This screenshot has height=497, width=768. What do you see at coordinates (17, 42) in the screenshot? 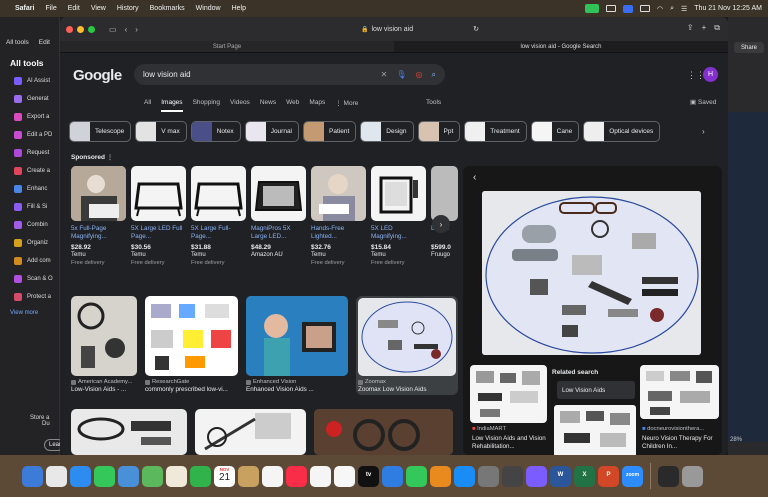
I see `acrobat-tab-all-tools: All tools` at bounding box center [17, 42].